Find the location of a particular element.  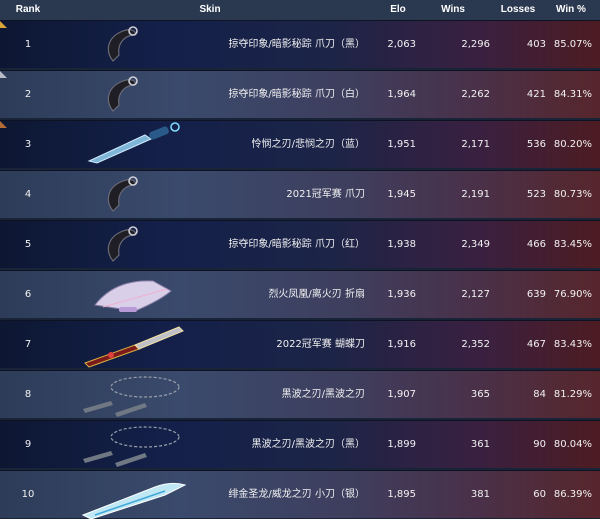

losses-cell: 639 is located at coordinates (536, 294).